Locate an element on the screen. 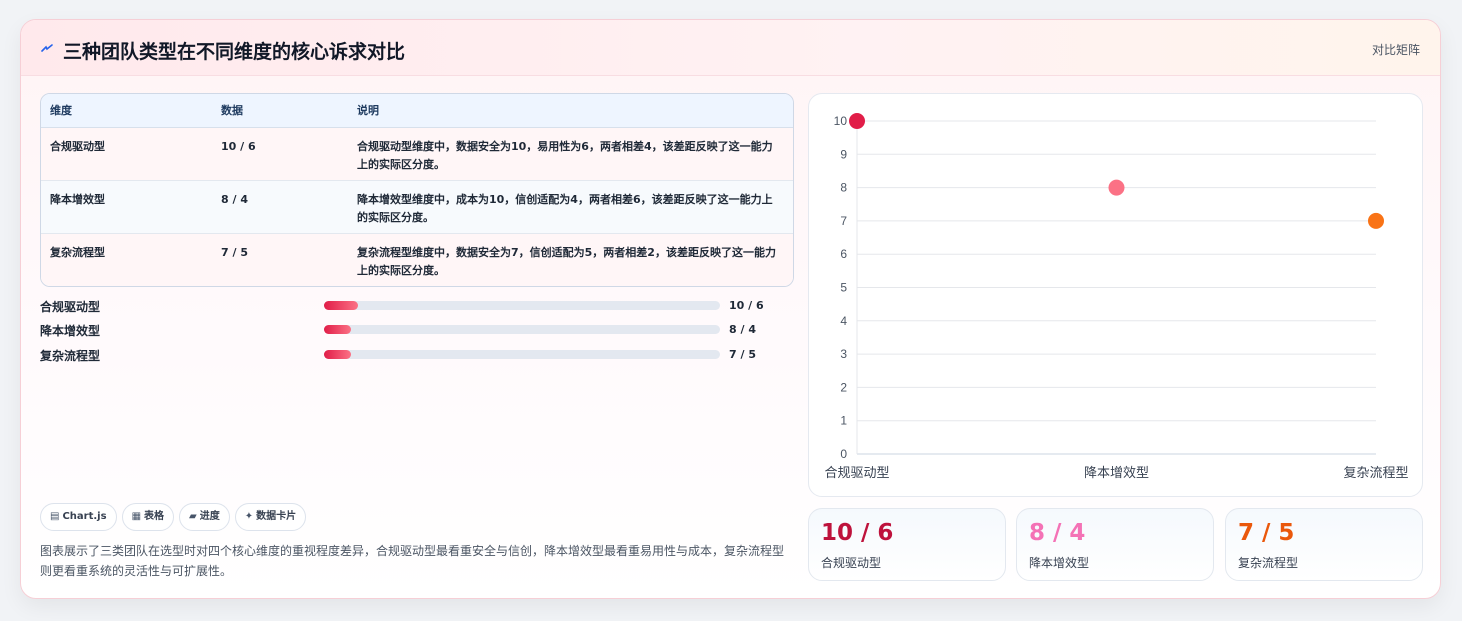 Image resolution: width=1462 pixels, height=621 pixels. progress-value: 8 / 4 is located at coordinates (742, 329).